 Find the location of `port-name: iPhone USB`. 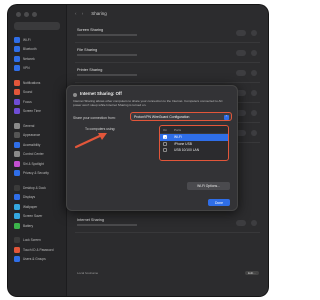

port-name: iPhone USB is located at coordinates (183, 143).